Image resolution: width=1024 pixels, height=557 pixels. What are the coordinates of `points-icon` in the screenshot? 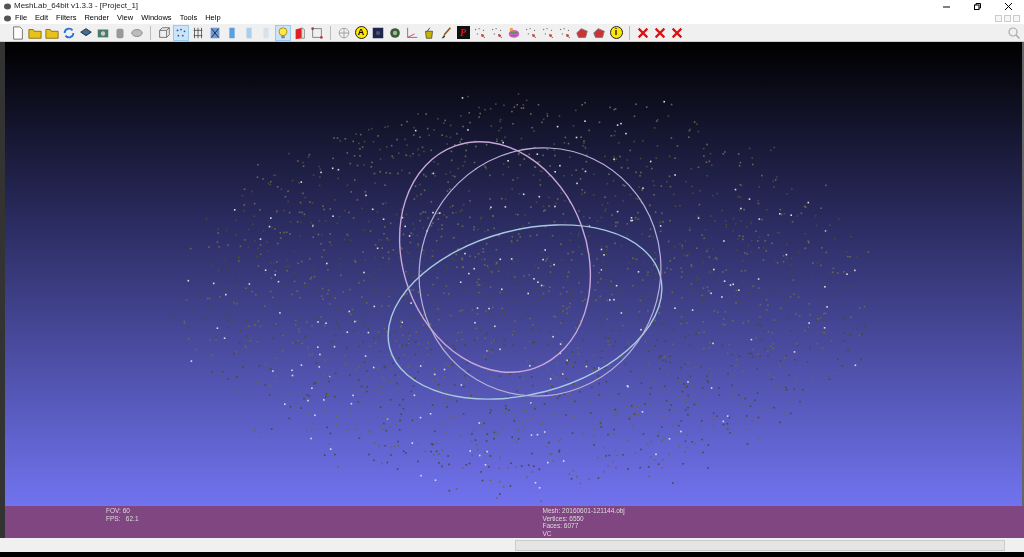 It's located at (181, 32).